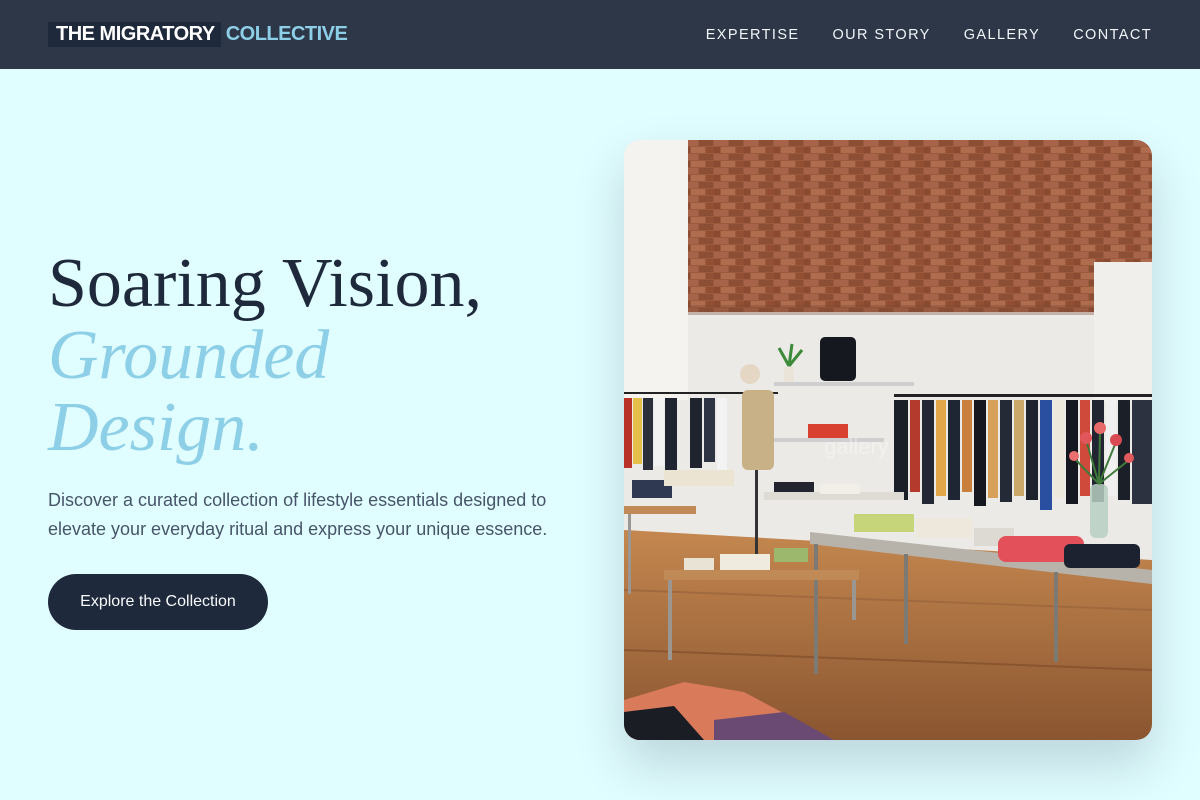  What do you see at coordinates (189, 355) in the screenshot?
I see `headline-line-2: Grounded` at bounding box center [189, 355].